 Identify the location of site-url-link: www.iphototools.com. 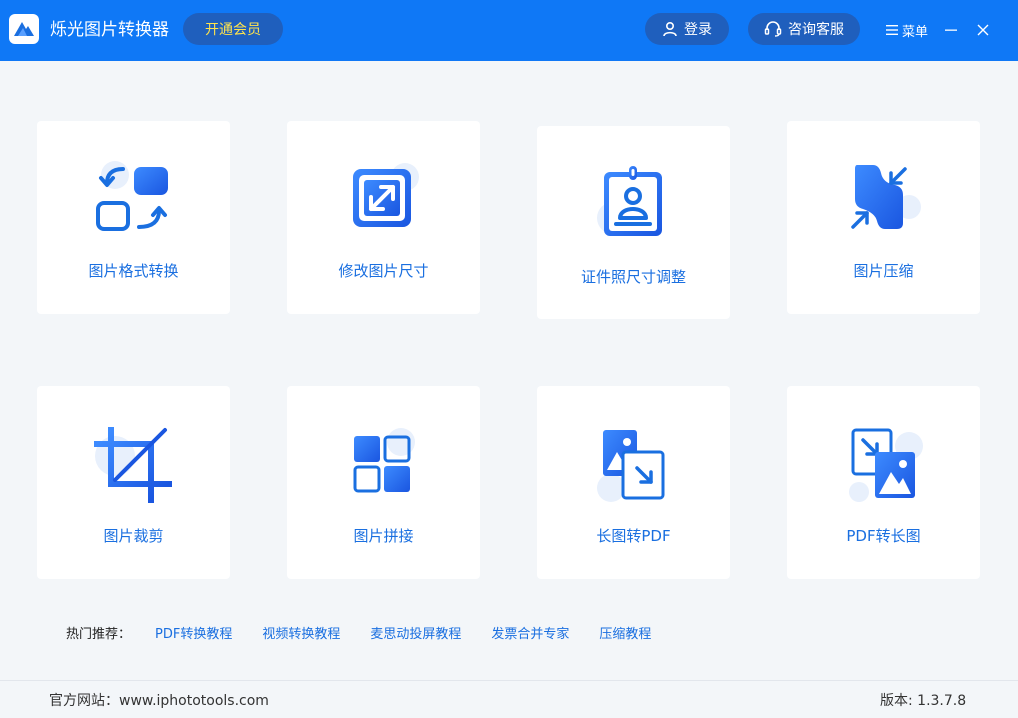
(194, 701).